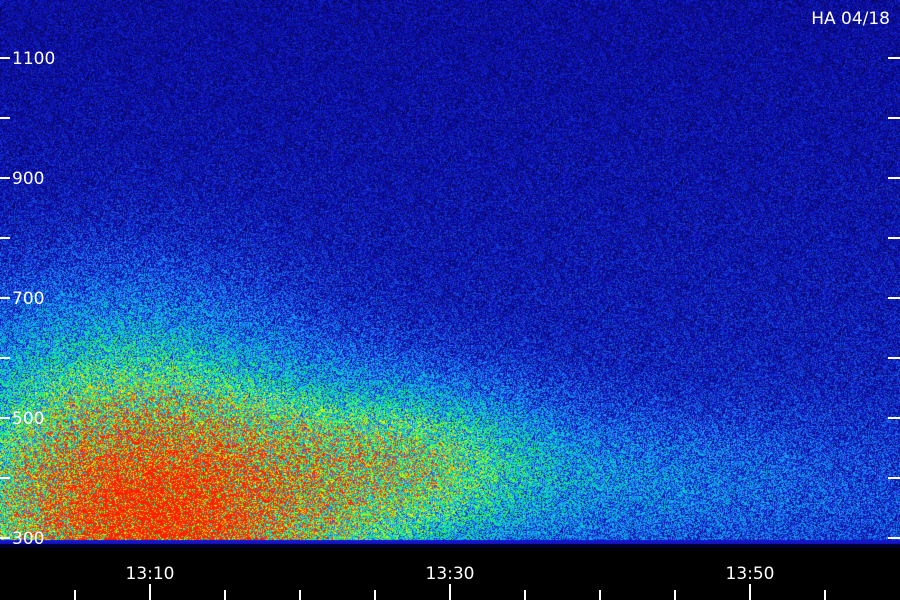 The width and height of the screenshot is (900, 600). What do you see at coordinates (28, 539) in the screenshot?
I see `y-tick-label: 300` at bounding box center [28, 539].